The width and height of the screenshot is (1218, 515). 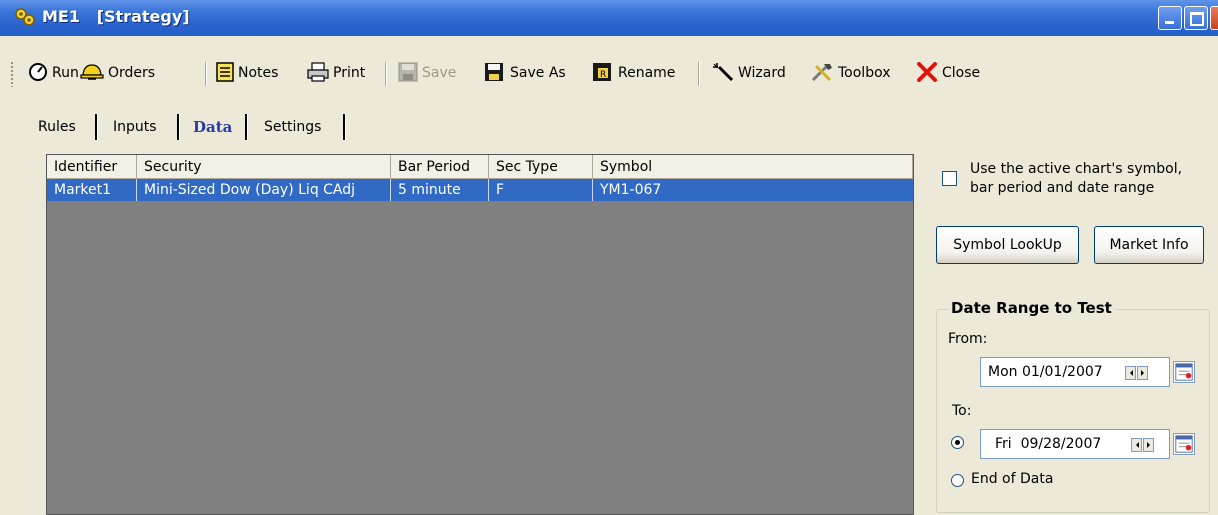 What do you see at coordinates (1130, 373) in the screenshot?
I see `from-date-spin-left` at bounding box center [1130, 373].